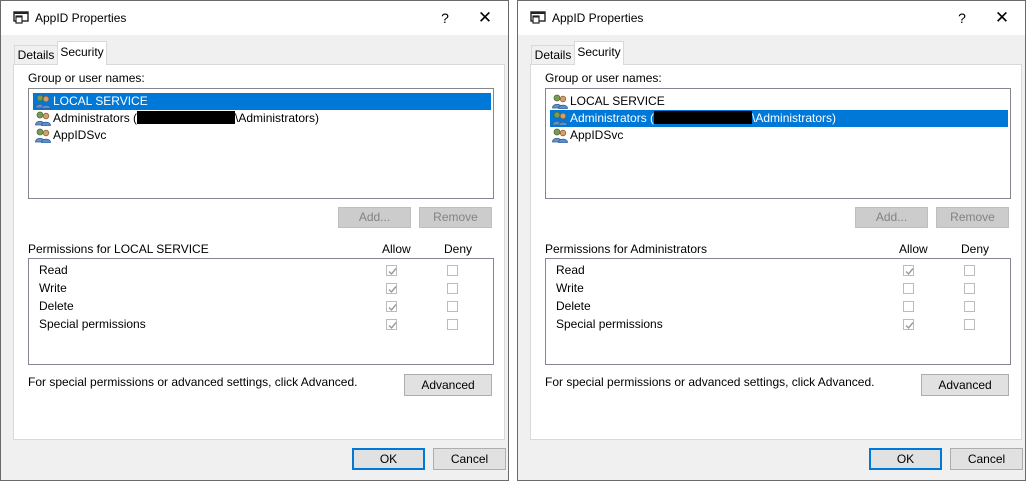  I want to click on user-list-item: Administrators (\Administrators), so click(262, 118).